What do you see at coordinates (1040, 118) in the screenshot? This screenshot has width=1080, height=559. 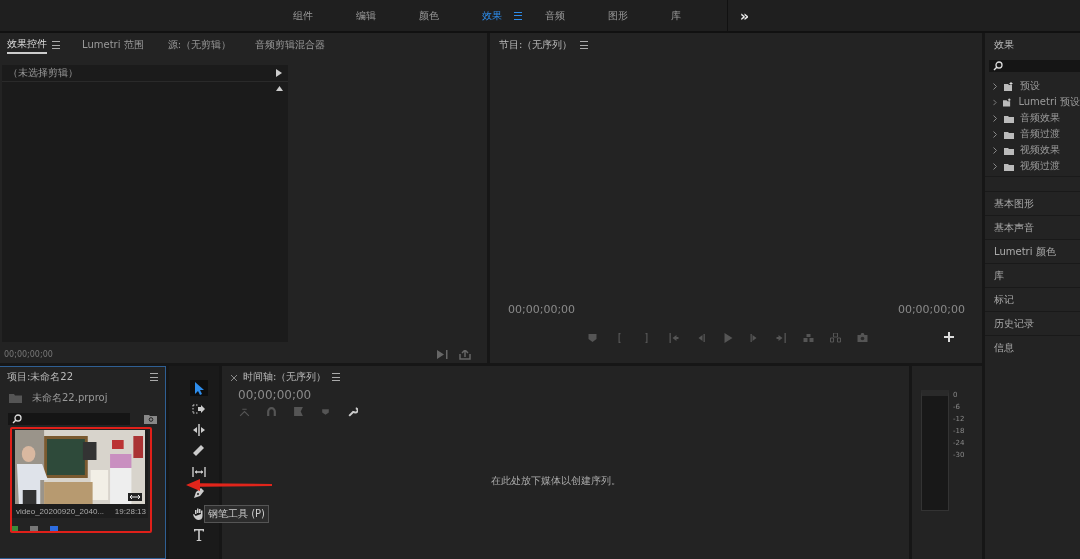 I see `tree-item: 音频效果` at bounding box center [1040, 118].